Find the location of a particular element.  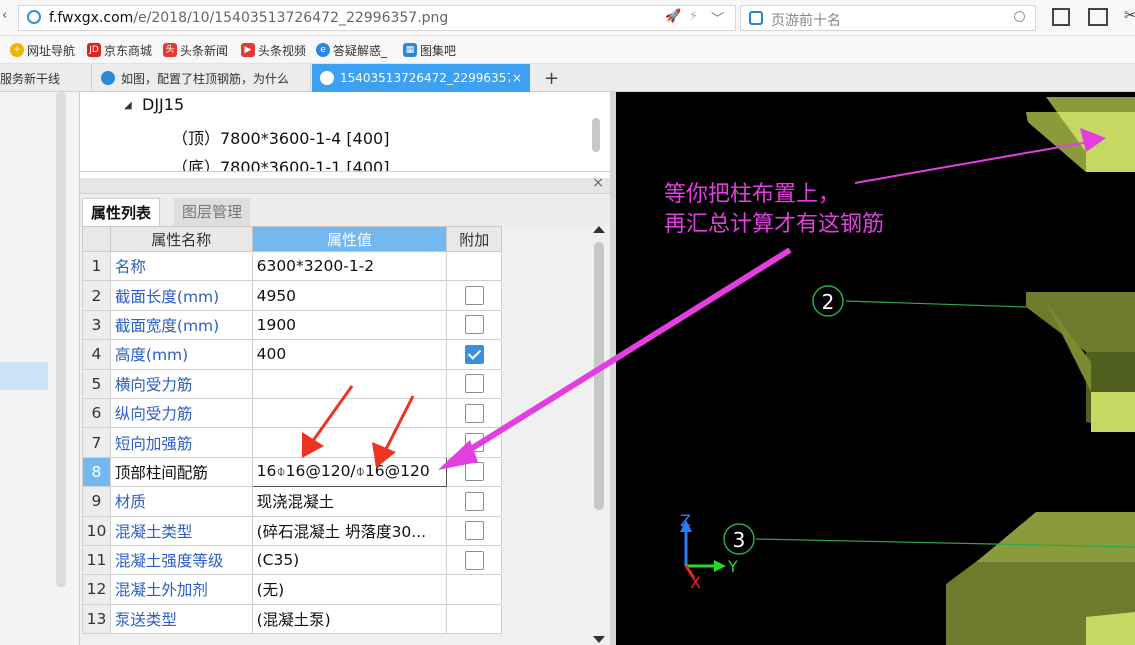

ie-icon is located at coordinates (108, 78).